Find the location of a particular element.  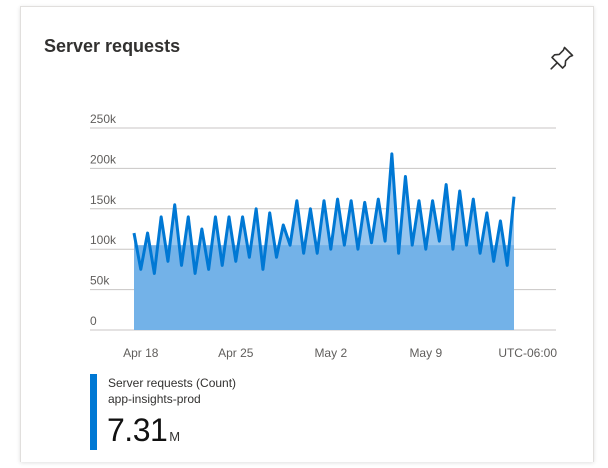

x-tick-label: Apr 18 is located at coordinates (141, 353).